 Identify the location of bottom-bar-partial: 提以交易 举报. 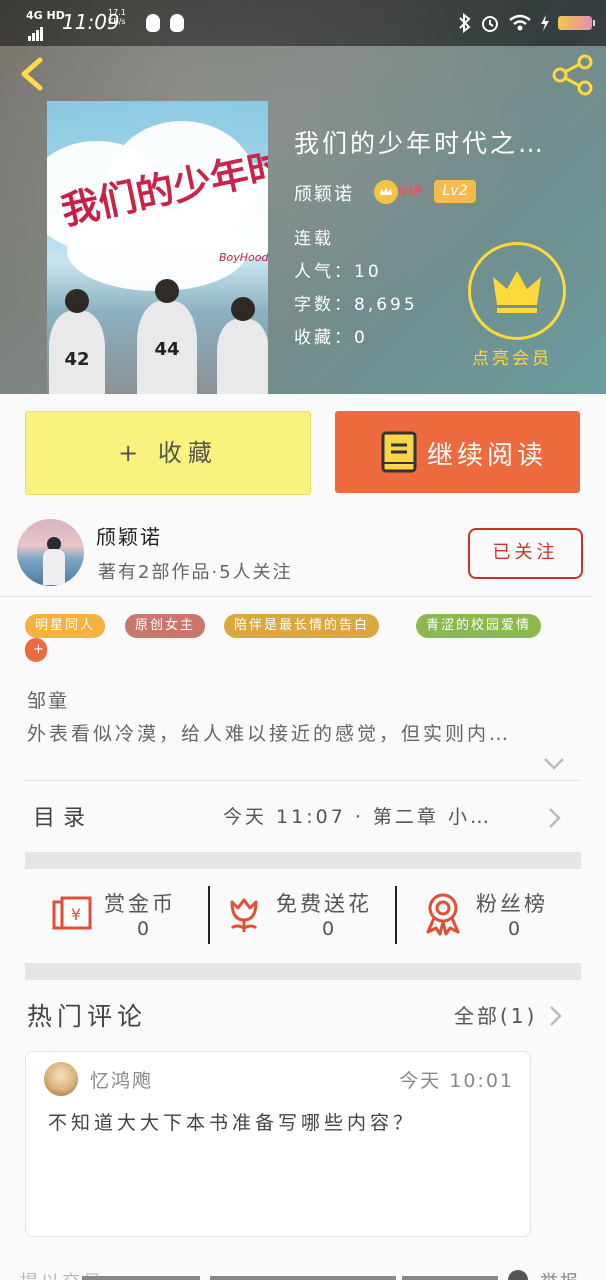
(303, 1274).